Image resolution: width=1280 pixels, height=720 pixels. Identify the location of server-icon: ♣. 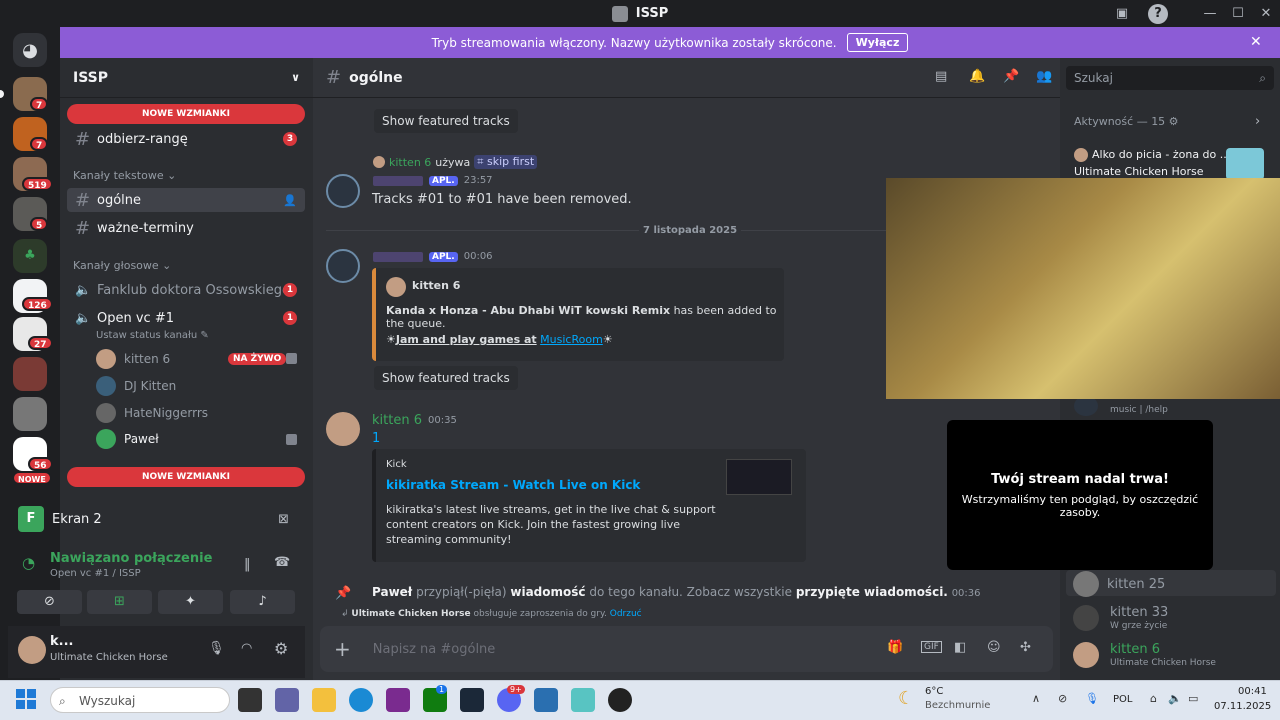
(30, 256).